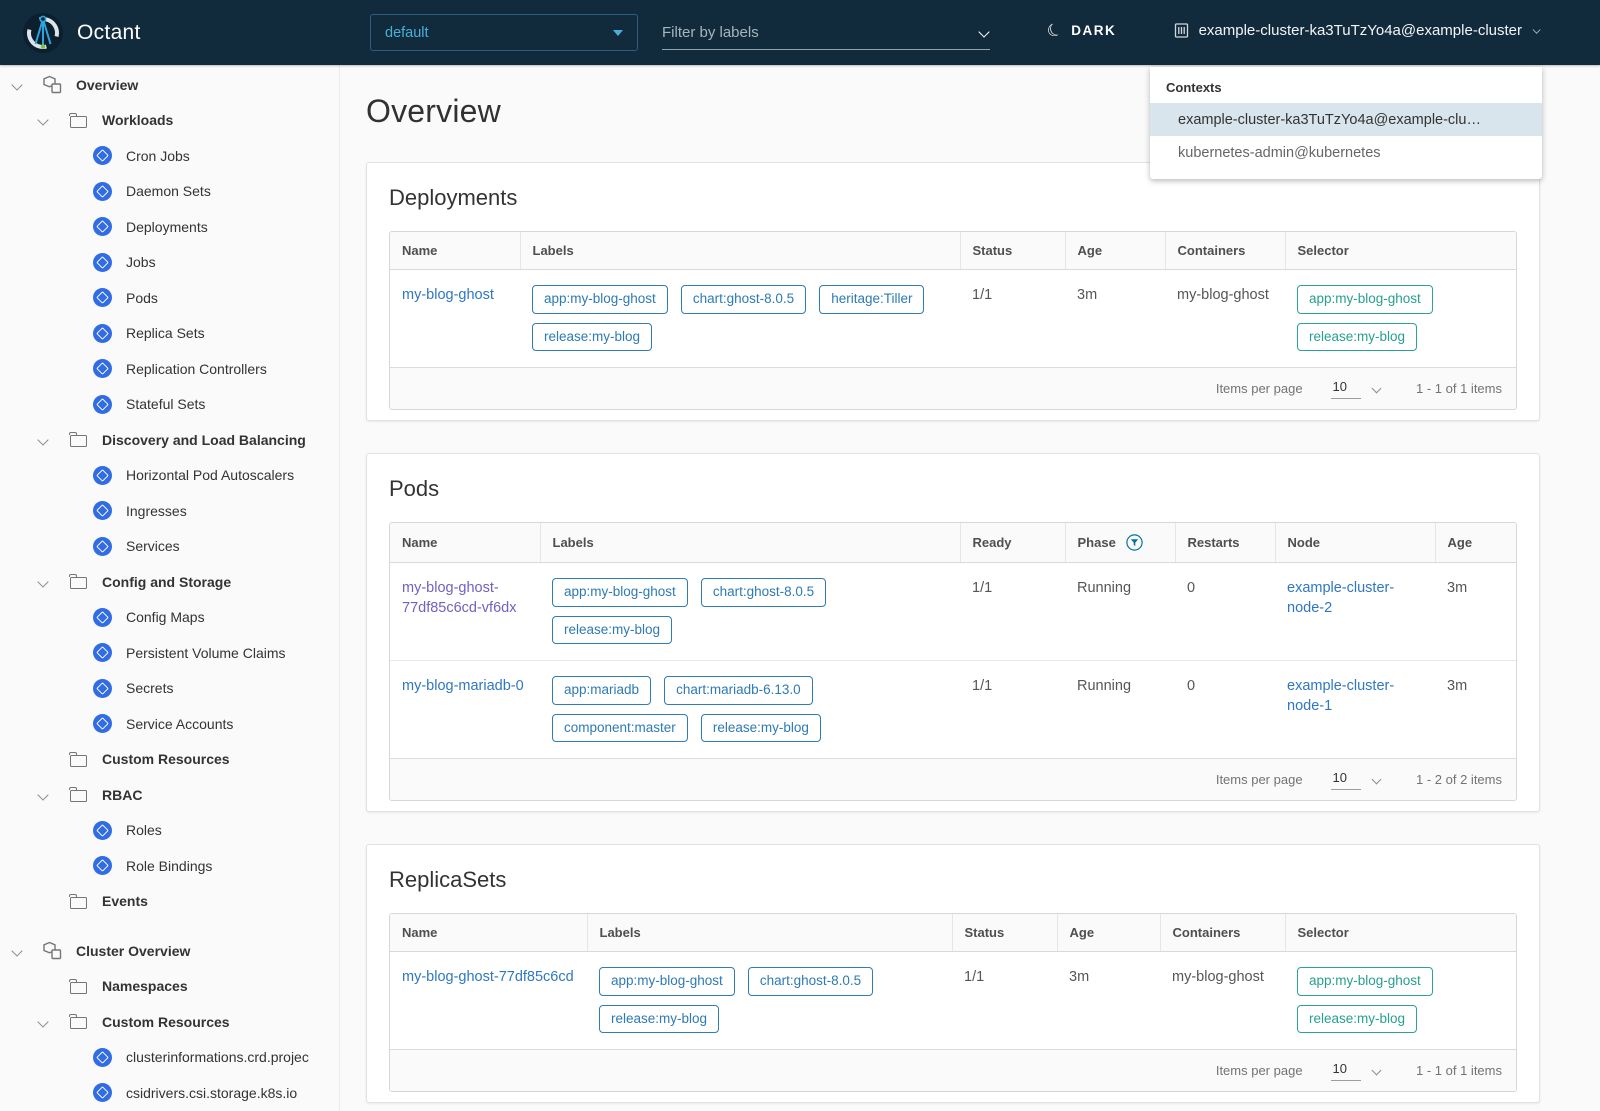  Describe the element at coordinates (1259, 1070) in the screenshot. I see `items-per-page-label: Items per page` at that location.